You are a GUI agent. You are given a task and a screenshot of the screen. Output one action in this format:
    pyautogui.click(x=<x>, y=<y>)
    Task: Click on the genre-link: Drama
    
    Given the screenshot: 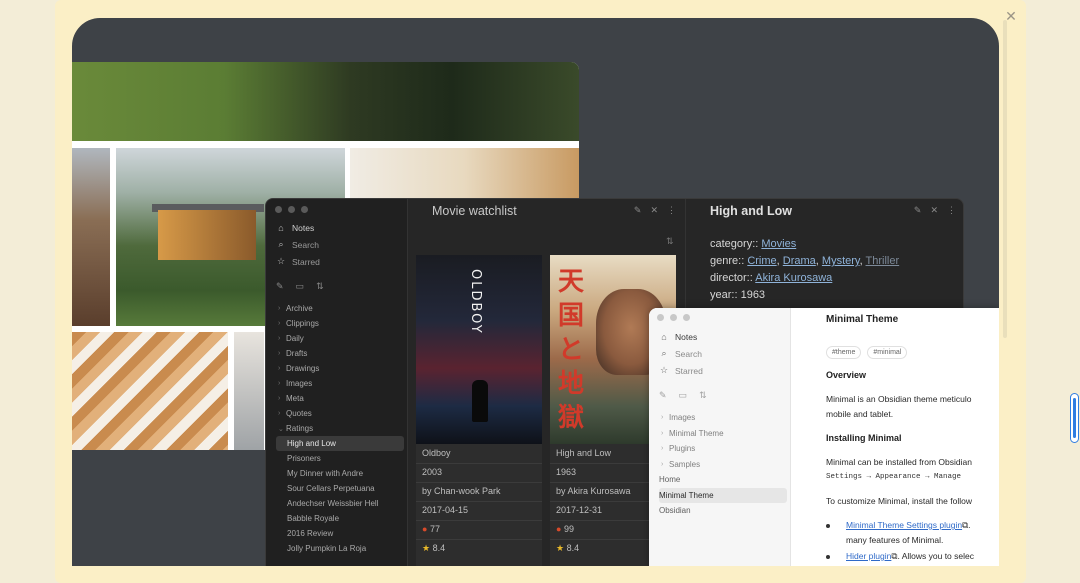 What is the action you would take?
    pyautogui.click(x=799, y=261)
    